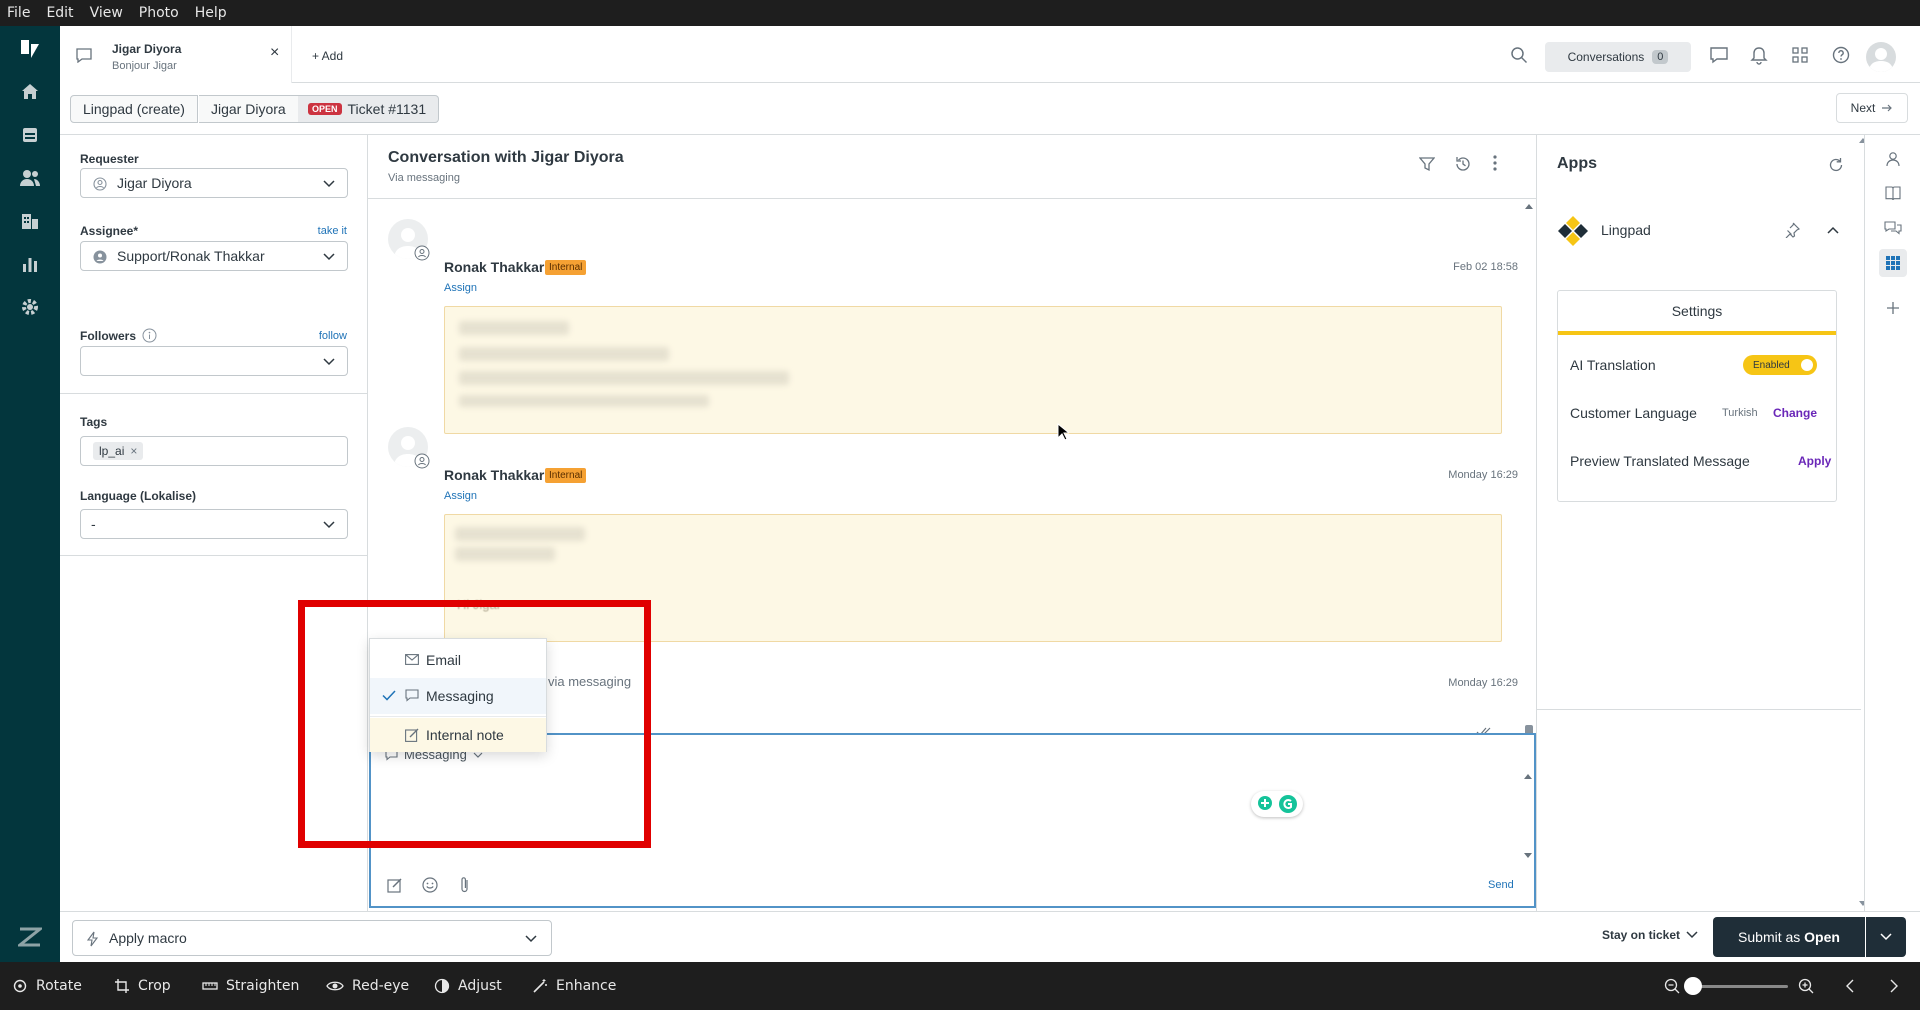 The image size is (1920, 1010). Describe the element at coordinates (159, 13) in the screenshot. I see `menu-photo: Photo` at that location.